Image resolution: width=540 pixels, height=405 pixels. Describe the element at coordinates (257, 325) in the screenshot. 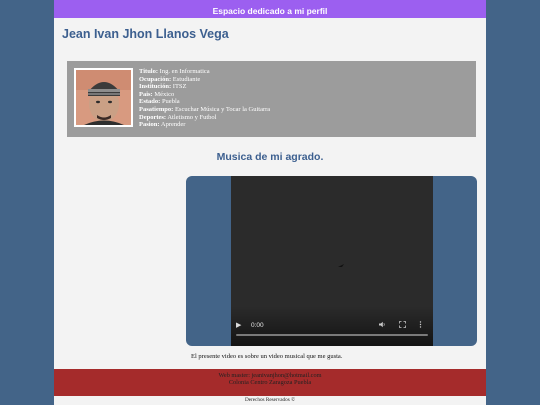

I see `video-time: 0:00` at that location.